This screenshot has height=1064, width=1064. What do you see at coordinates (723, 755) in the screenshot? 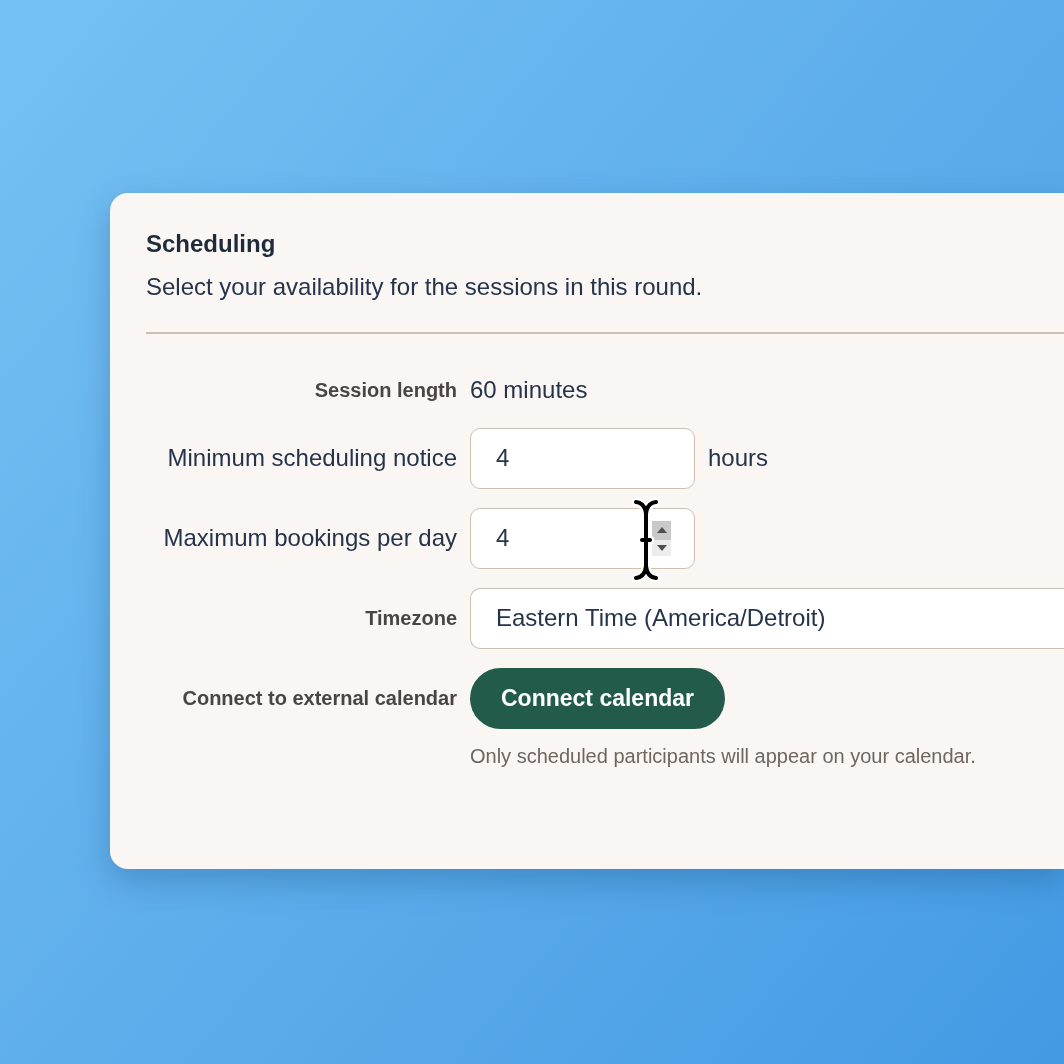
I see `help-text: Only scheduled participants will appear on your calendar.` at bounding box center [723, 755].